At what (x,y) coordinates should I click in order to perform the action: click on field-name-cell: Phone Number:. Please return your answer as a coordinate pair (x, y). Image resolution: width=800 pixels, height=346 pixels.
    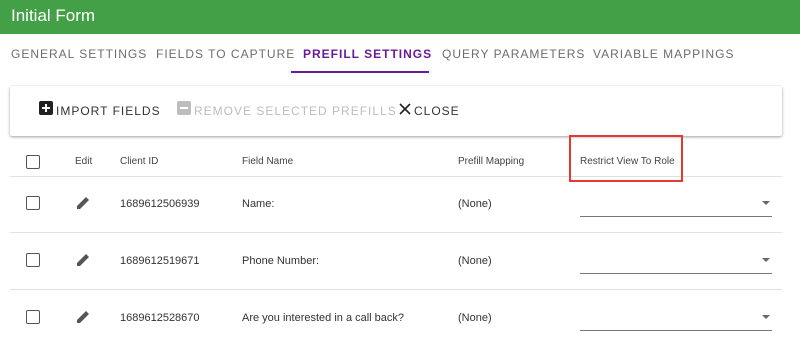
    Looking at the image, I should click on (281, 261).